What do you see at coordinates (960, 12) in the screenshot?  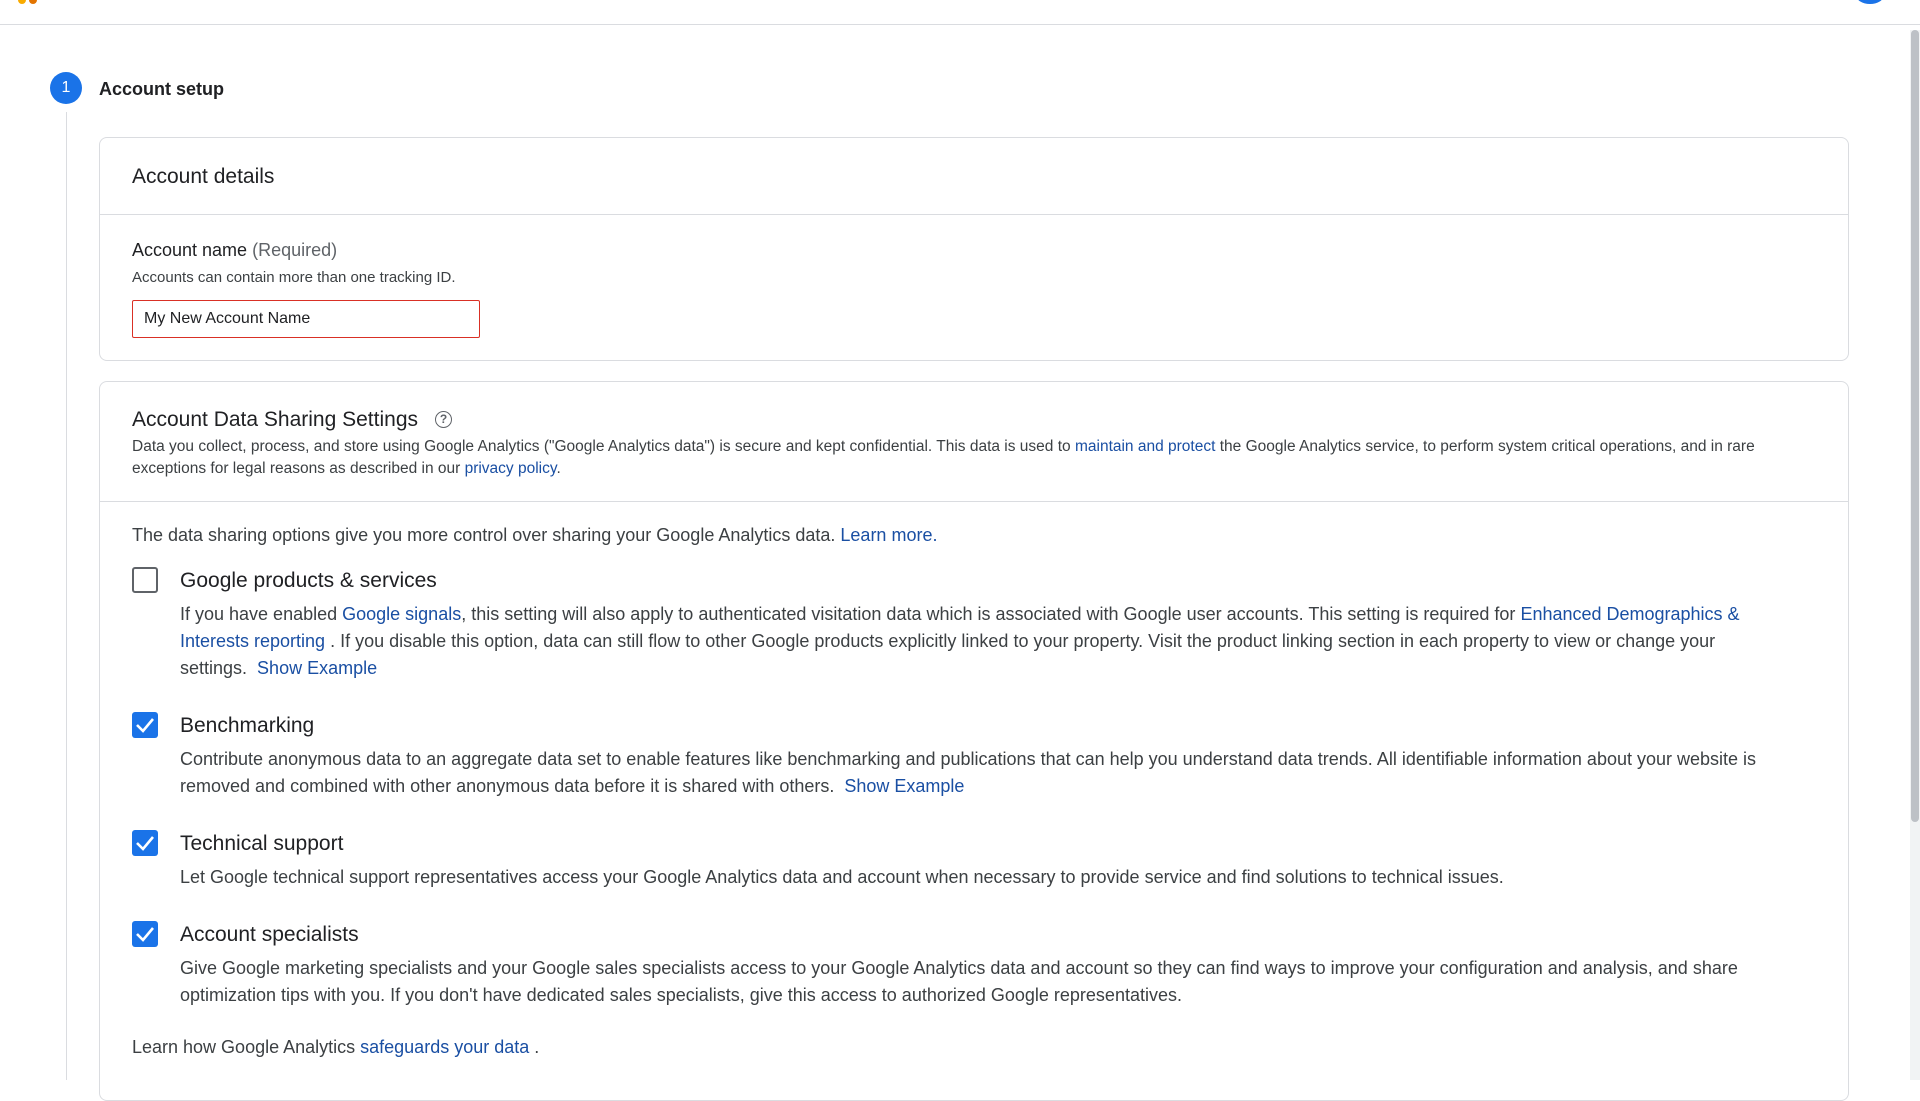 I see `top-app-bar` at bounding box center [960, 12].